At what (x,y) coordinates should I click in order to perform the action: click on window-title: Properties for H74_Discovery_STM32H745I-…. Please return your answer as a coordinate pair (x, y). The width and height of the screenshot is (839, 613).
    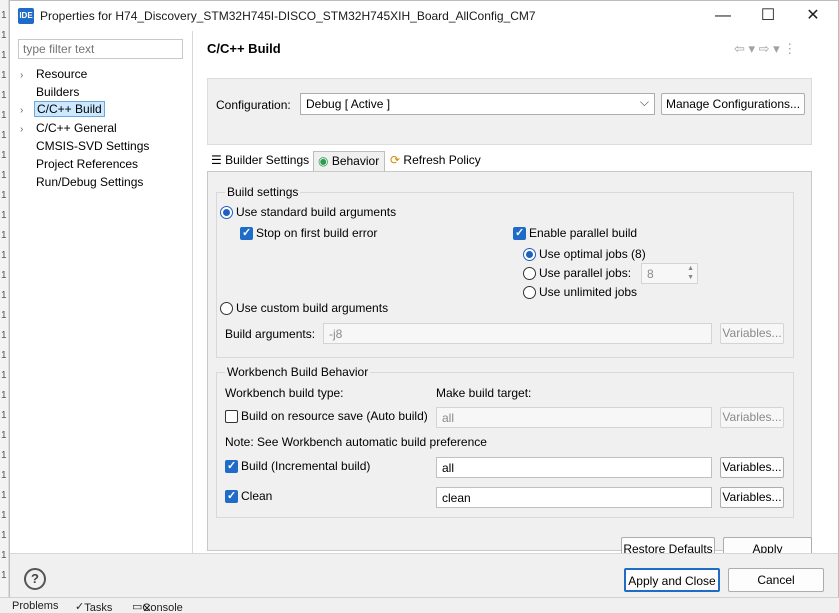
    Looking at the image, I should click on (288, 16).